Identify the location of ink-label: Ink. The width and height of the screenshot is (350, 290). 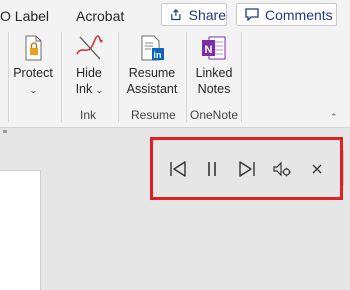
(84, 89).